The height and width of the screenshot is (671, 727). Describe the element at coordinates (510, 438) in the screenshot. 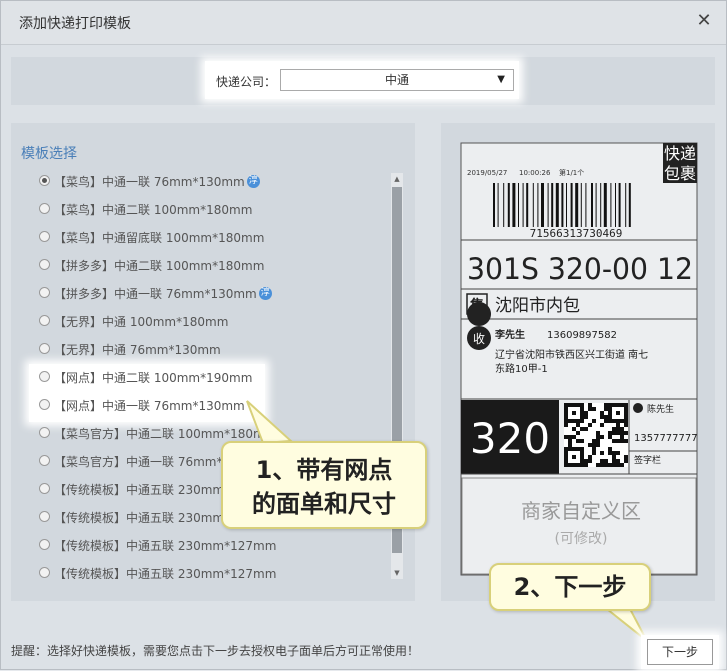

I see `big-code: 320` at that location.